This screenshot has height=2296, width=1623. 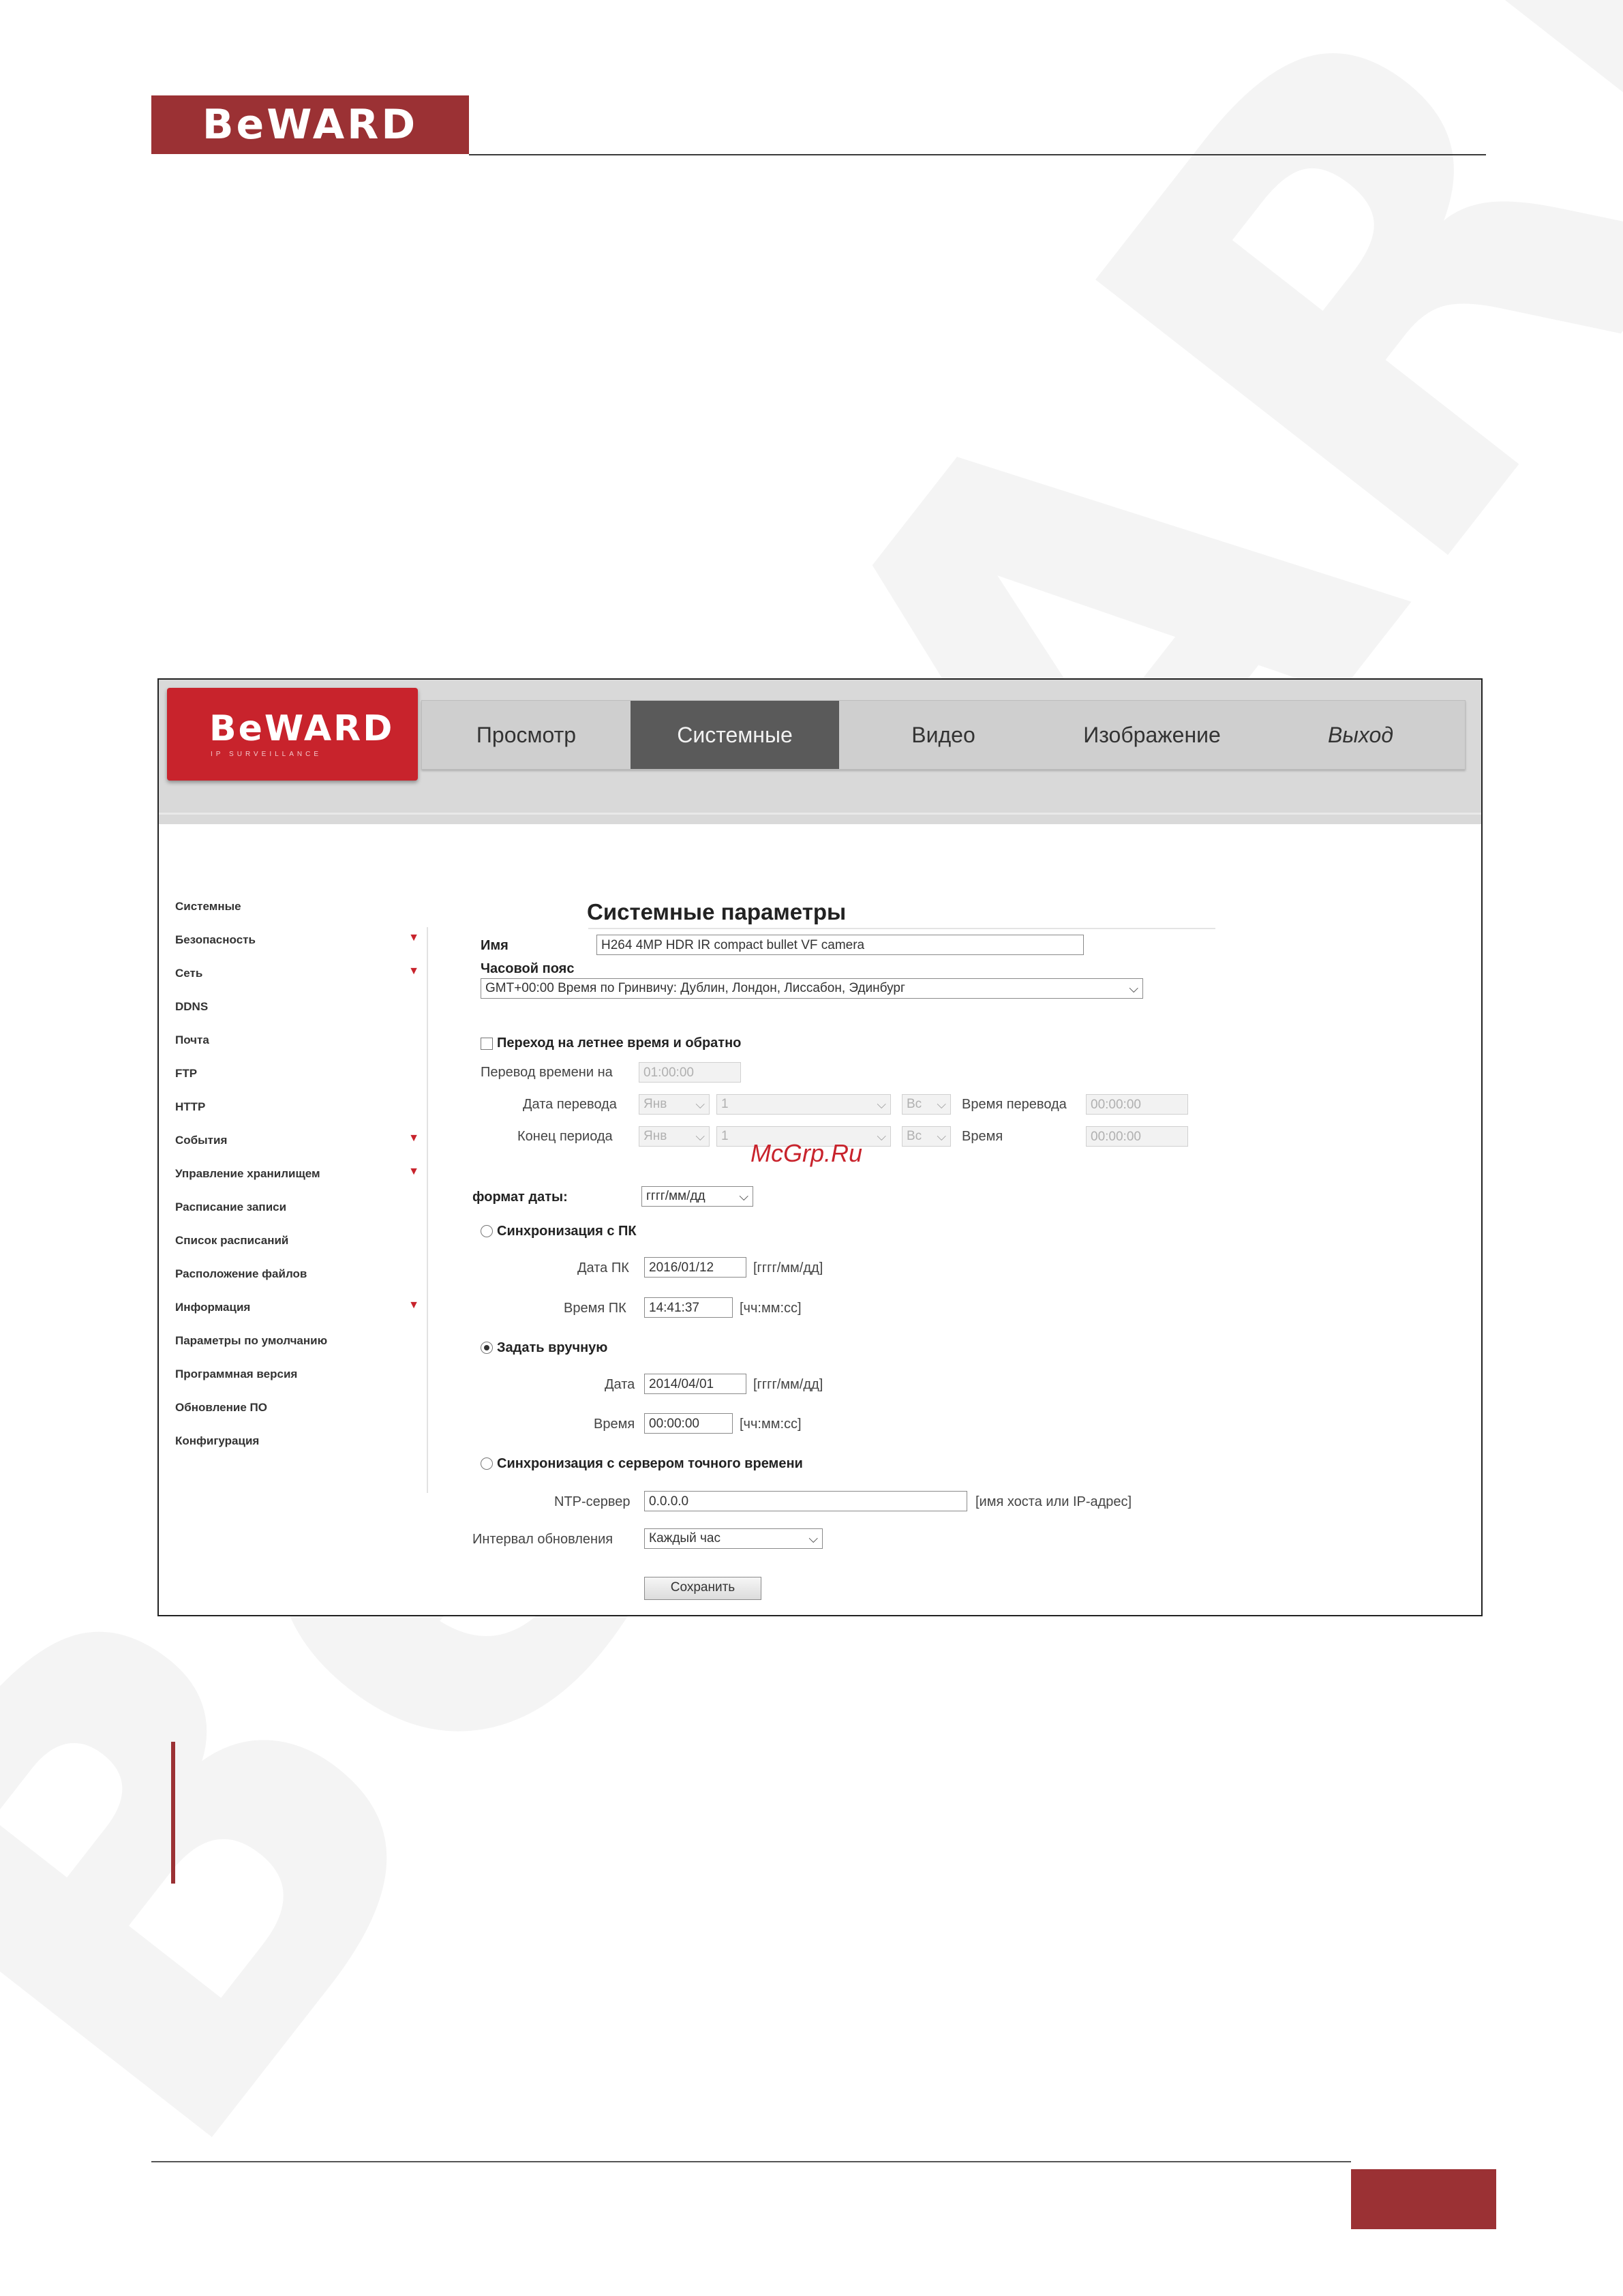 What do you see at coordinates (528, 968) in the screenshot?
I see `timezone-label: Часовой пояс` at bounding box center [528, 968].